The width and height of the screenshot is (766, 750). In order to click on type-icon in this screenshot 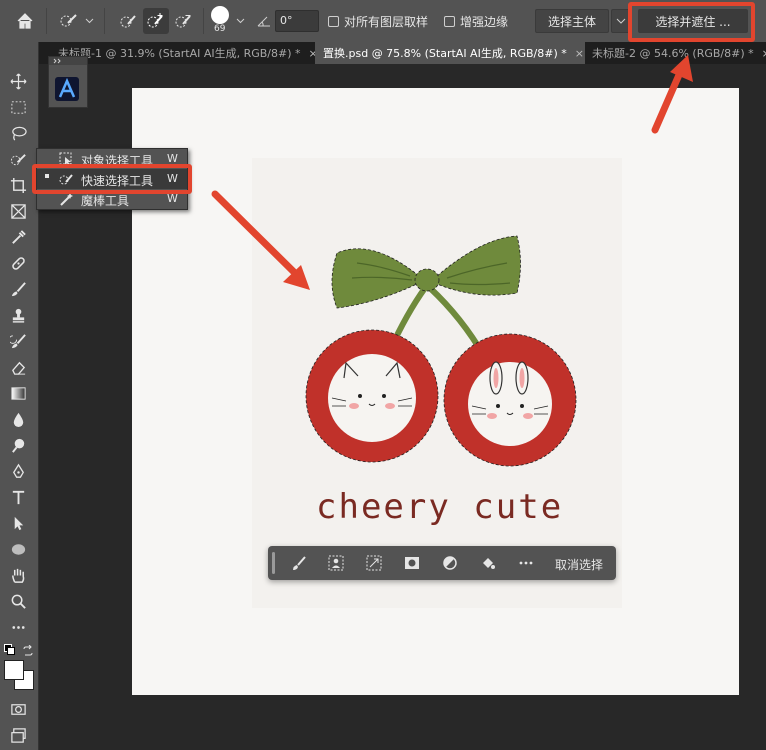, I will do `click(18, 497)`.